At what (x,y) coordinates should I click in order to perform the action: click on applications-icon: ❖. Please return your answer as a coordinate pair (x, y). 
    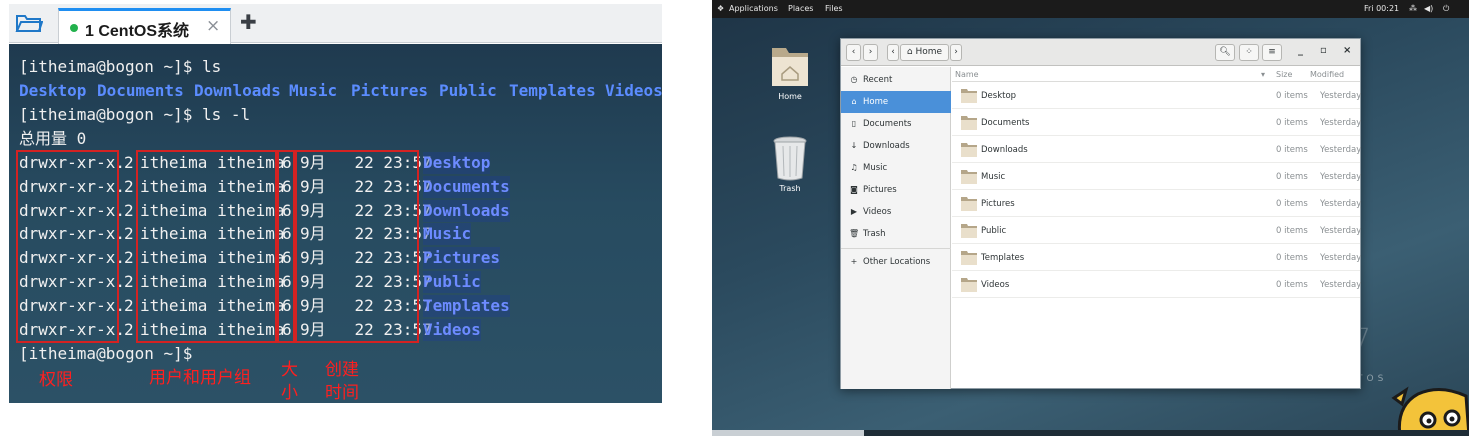
    Looking at the image, I should click on (721, 8).